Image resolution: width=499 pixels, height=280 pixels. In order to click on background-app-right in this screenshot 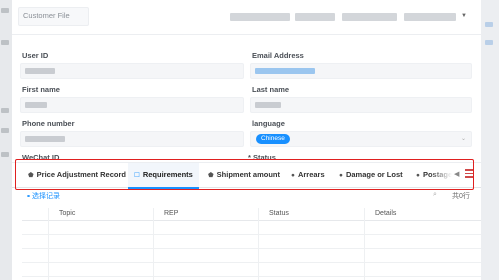, I will do `click(490, 140)`.